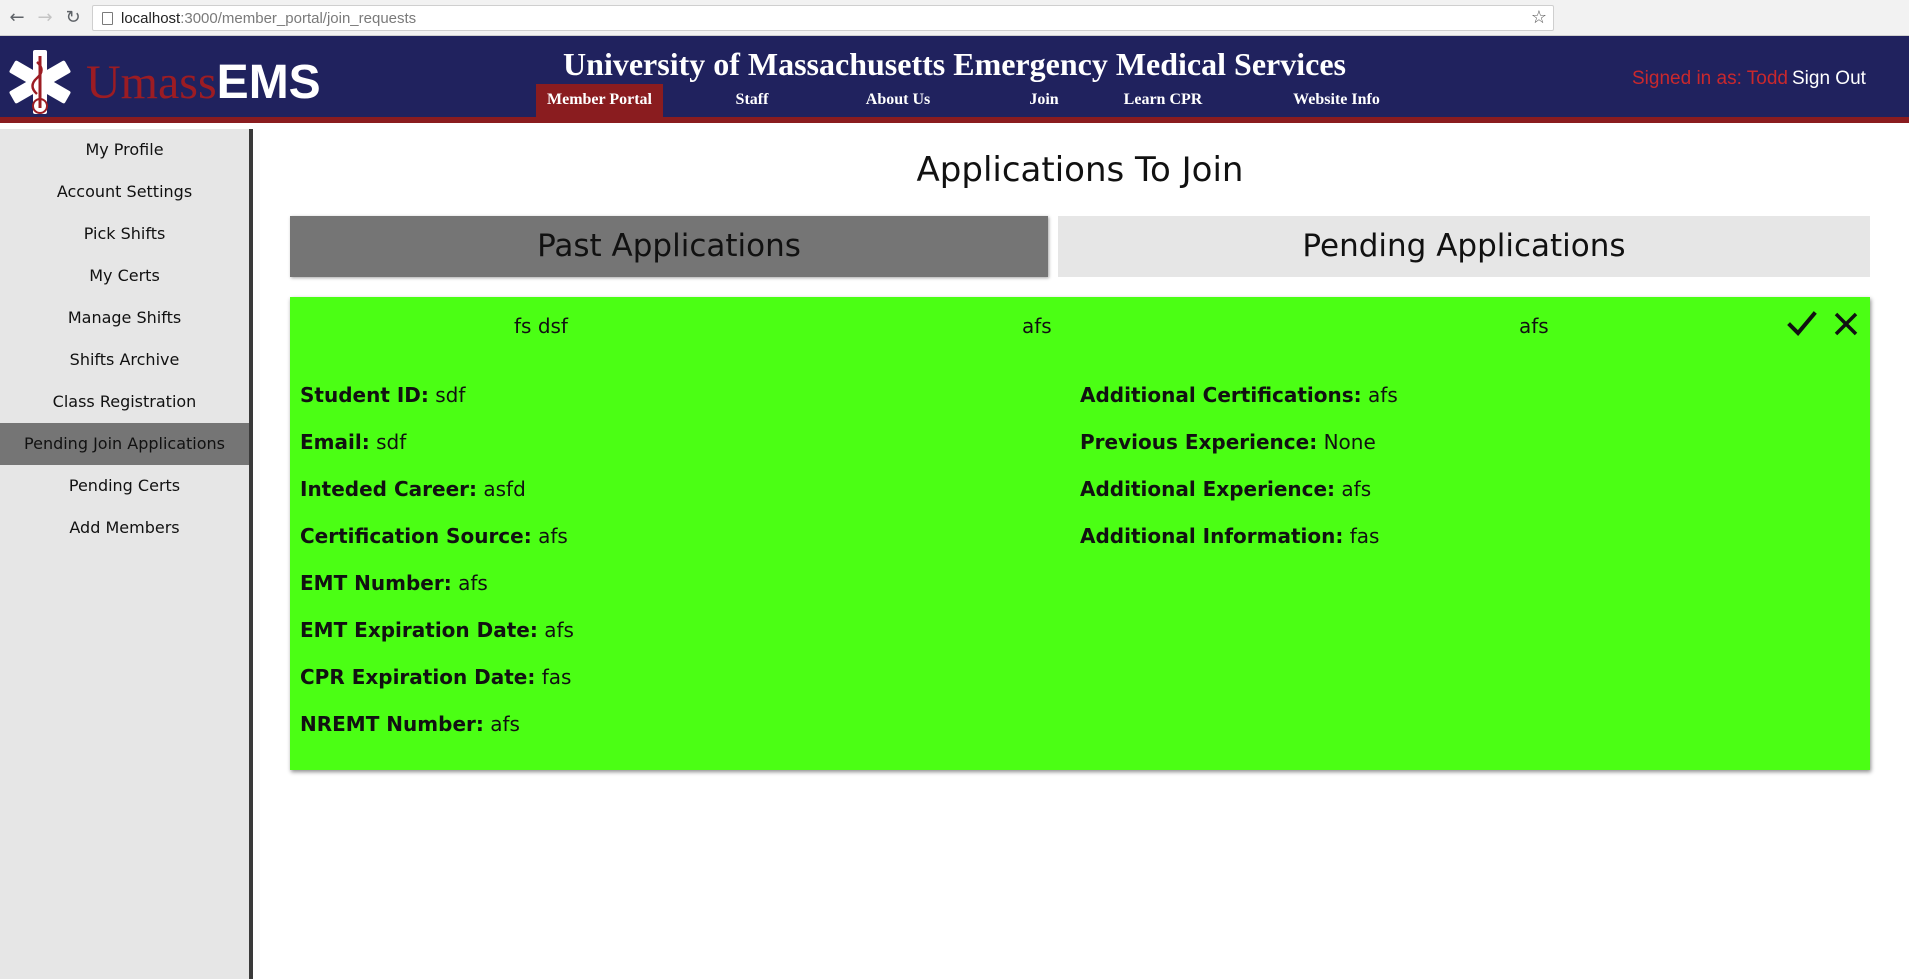 The image size is (1909, 979). What do you see at coordinates (1829, 79) in the screenshot?
I see `sign-out-link: Sign Out` at bounding box center [1829, 79].